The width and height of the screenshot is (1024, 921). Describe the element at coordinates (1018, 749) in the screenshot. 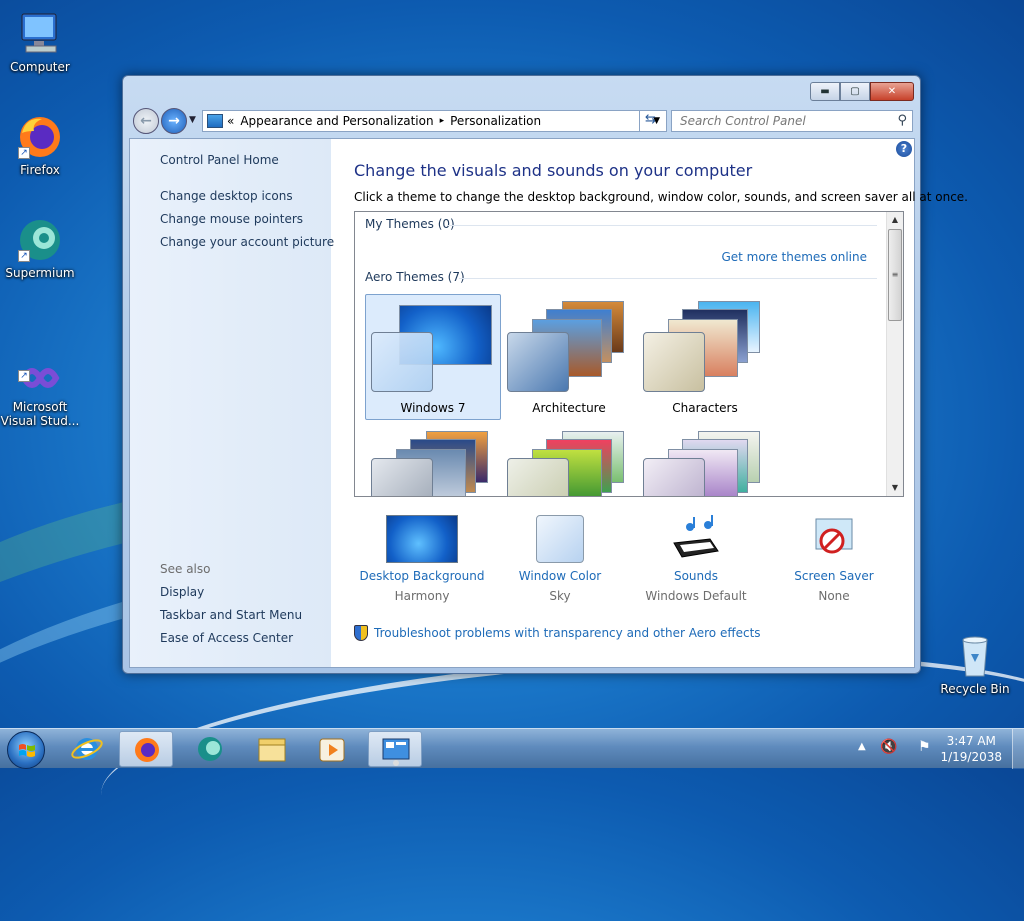

I see `show-desktop-button` at that location.